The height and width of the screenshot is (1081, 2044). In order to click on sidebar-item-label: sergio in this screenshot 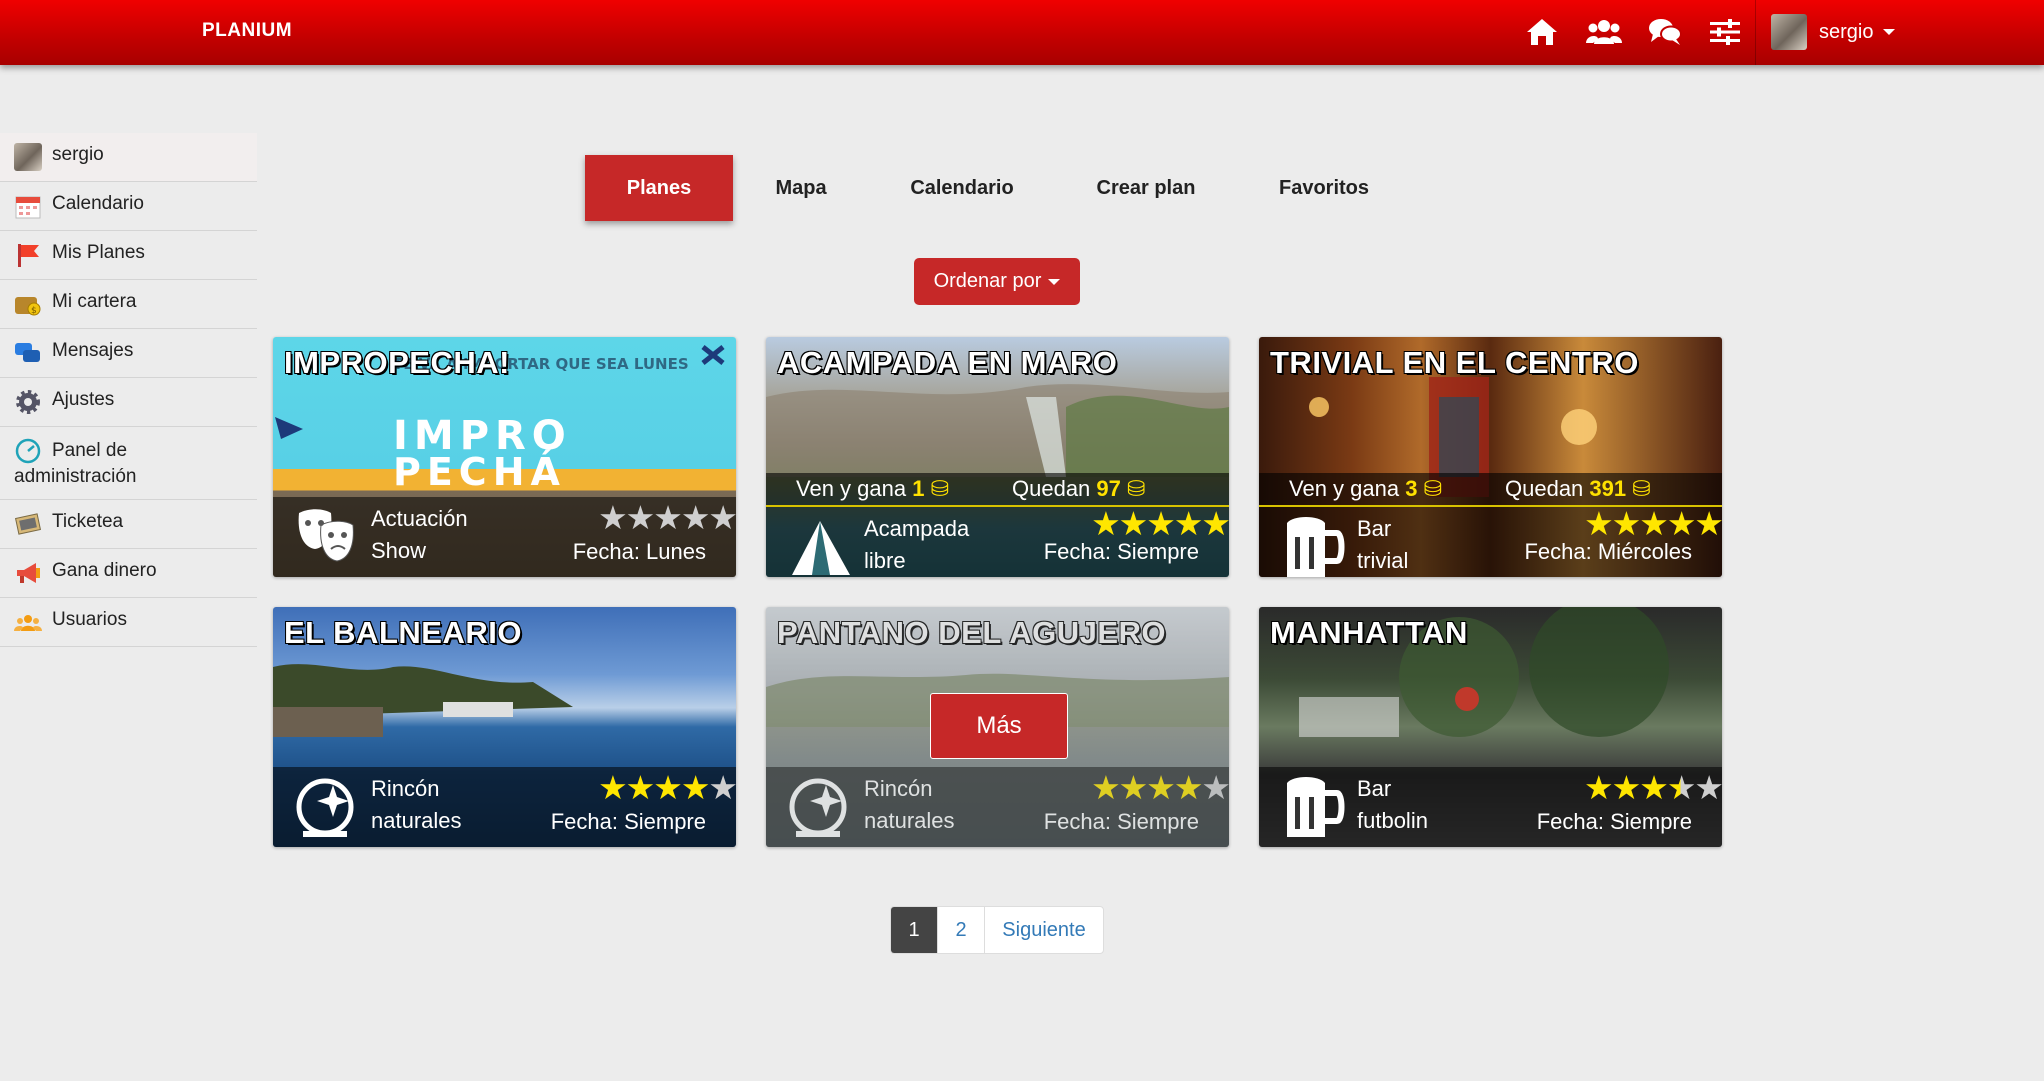, I will do `click(78, 154)`.